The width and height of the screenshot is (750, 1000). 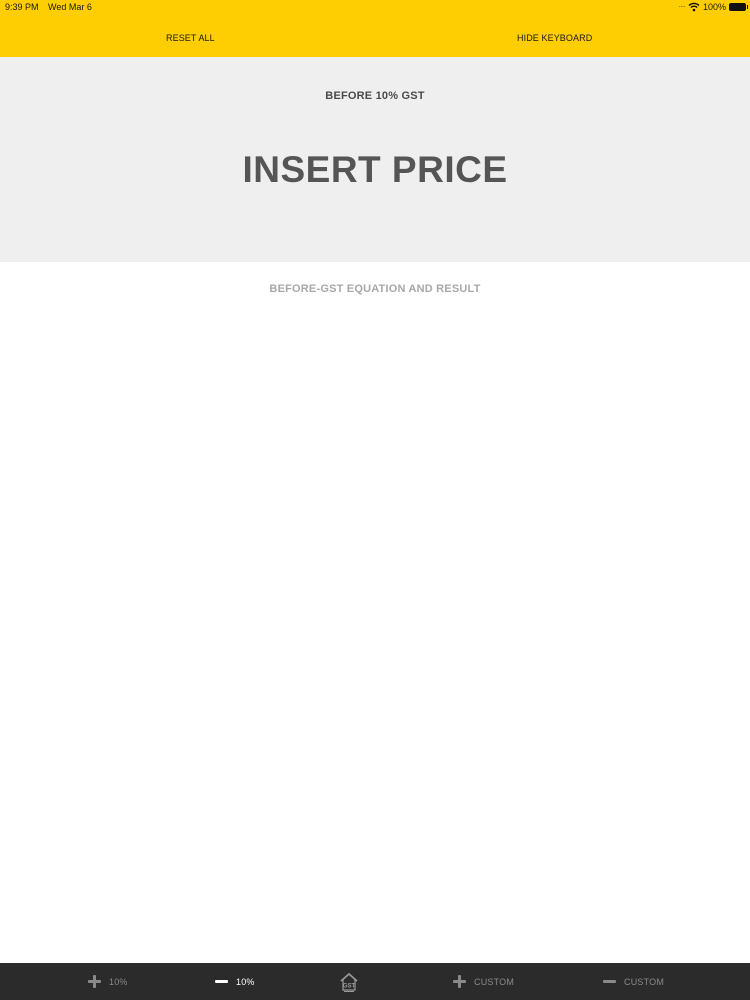 I want to click on tab-gst: GST, so click(x=349, y=981).